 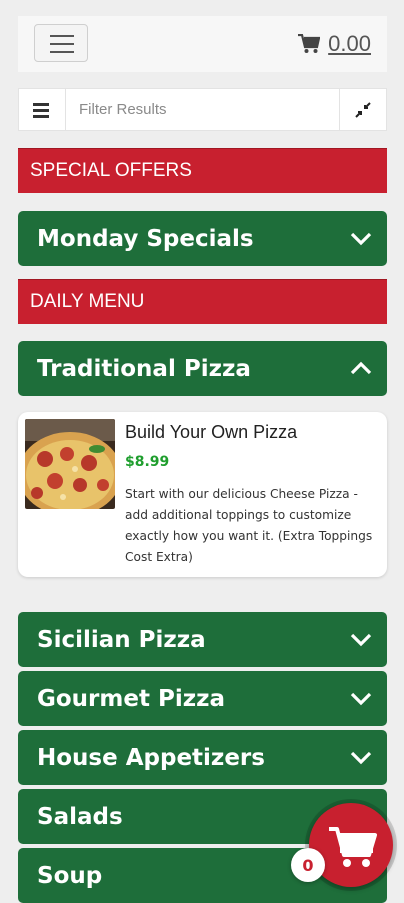 I want to click on category-monday-specials: Monday Specials, so click(x=202, y=238).